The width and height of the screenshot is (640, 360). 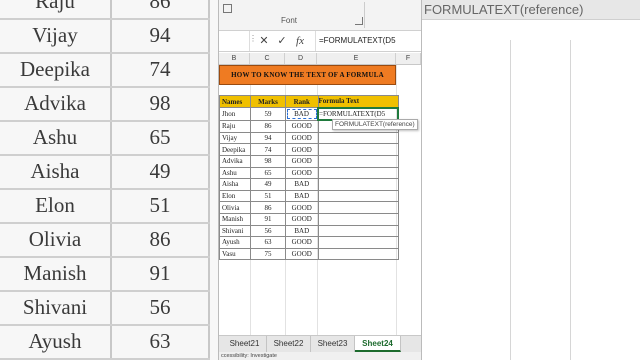 What do you see at coordinates (359, 21) in the screenshot?
I see `dialog-launcher-icon` at bounding box center [359, 21].